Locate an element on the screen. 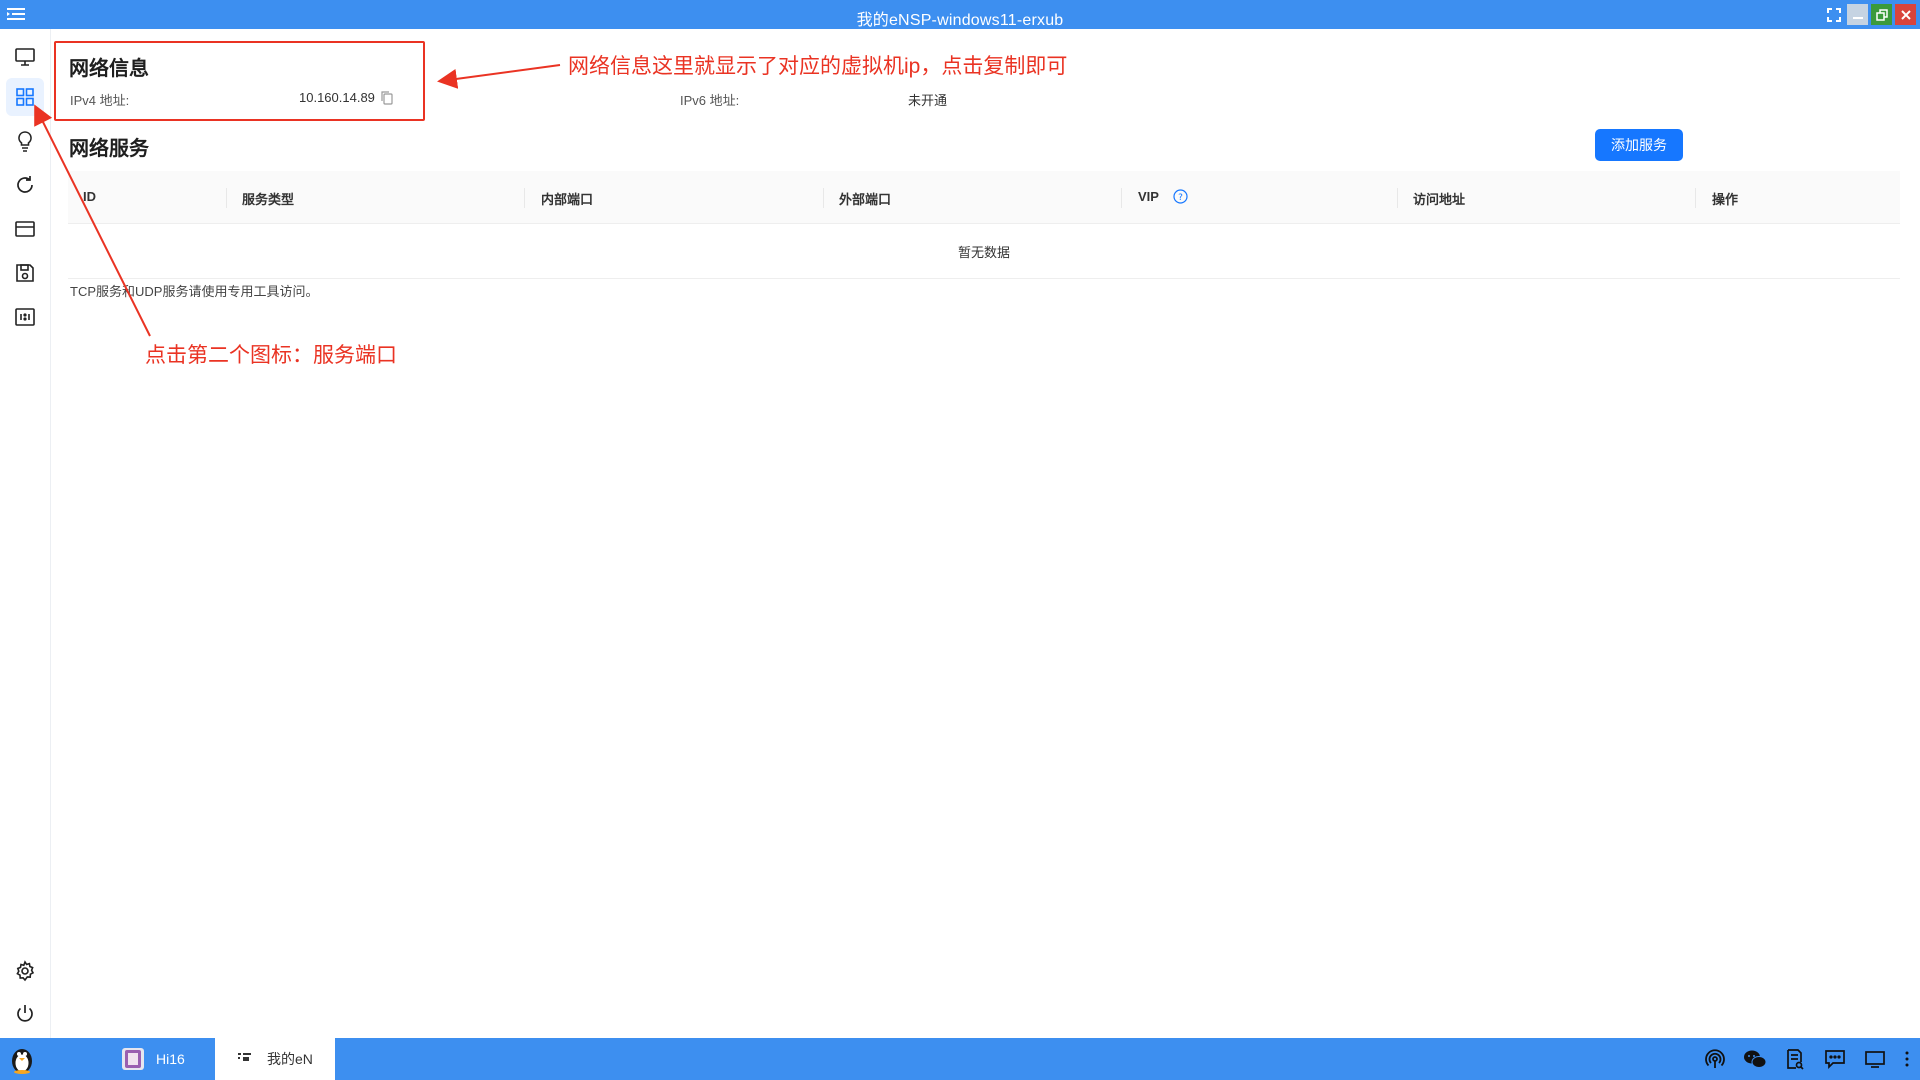 This screenshot has width=1920, height=1080. column-internal-port: 内部端口 is located at coordinates (567, 199).